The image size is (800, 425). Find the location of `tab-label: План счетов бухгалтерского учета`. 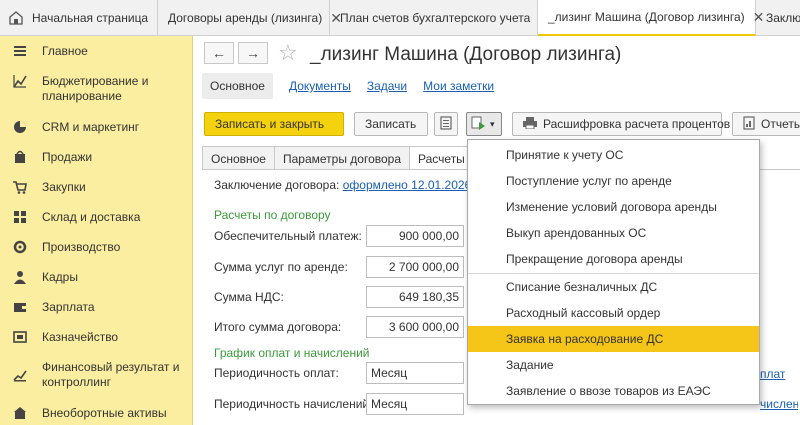

tab-label: План счетов бухгалтерского учета is located at coordinates (435, 18).